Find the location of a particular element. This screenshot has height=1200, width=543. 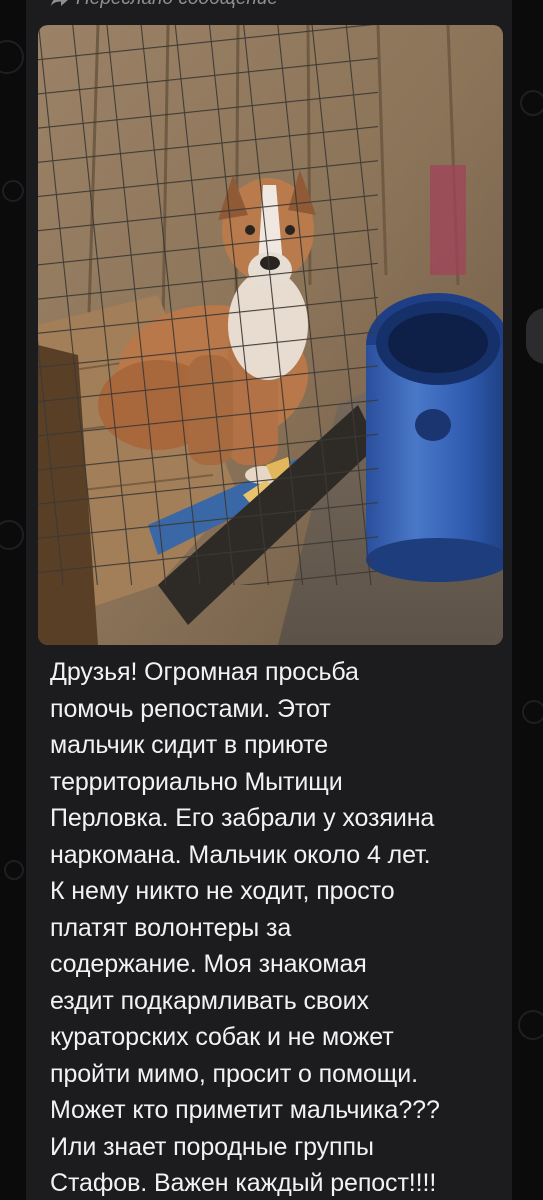

forward-arrow-icon is located at coordinates (60, 3).